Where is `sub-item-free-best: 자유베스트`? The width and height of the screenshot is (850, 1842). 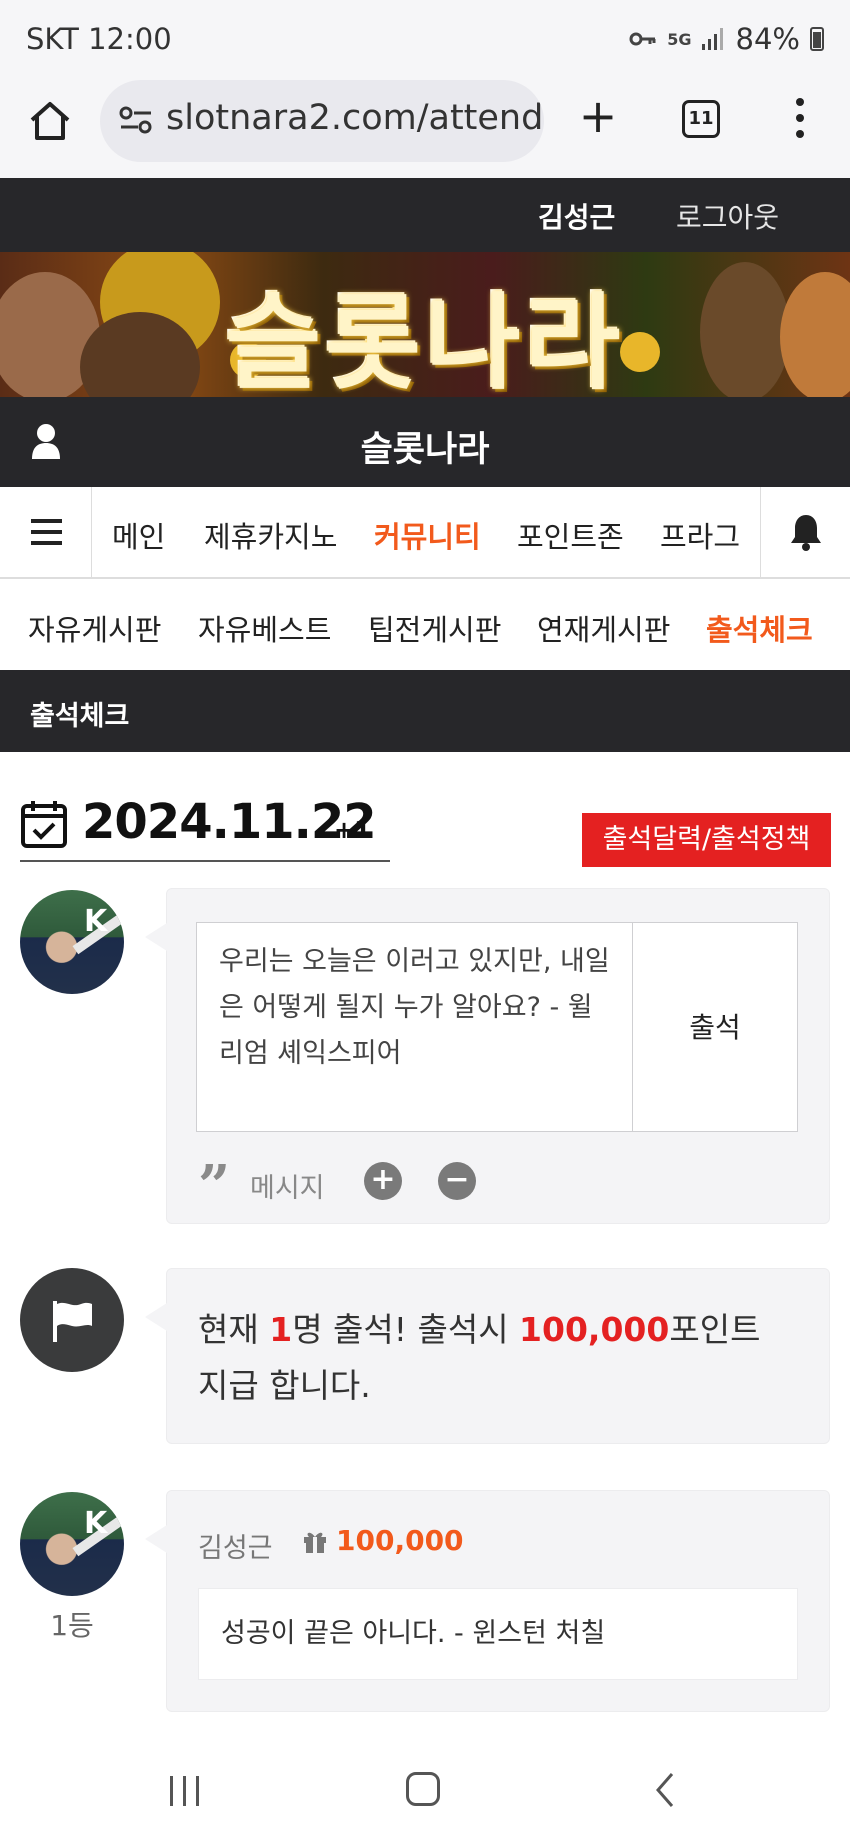 sub-item-free-best: 자유베스트 is located at coordinates (264, 628).